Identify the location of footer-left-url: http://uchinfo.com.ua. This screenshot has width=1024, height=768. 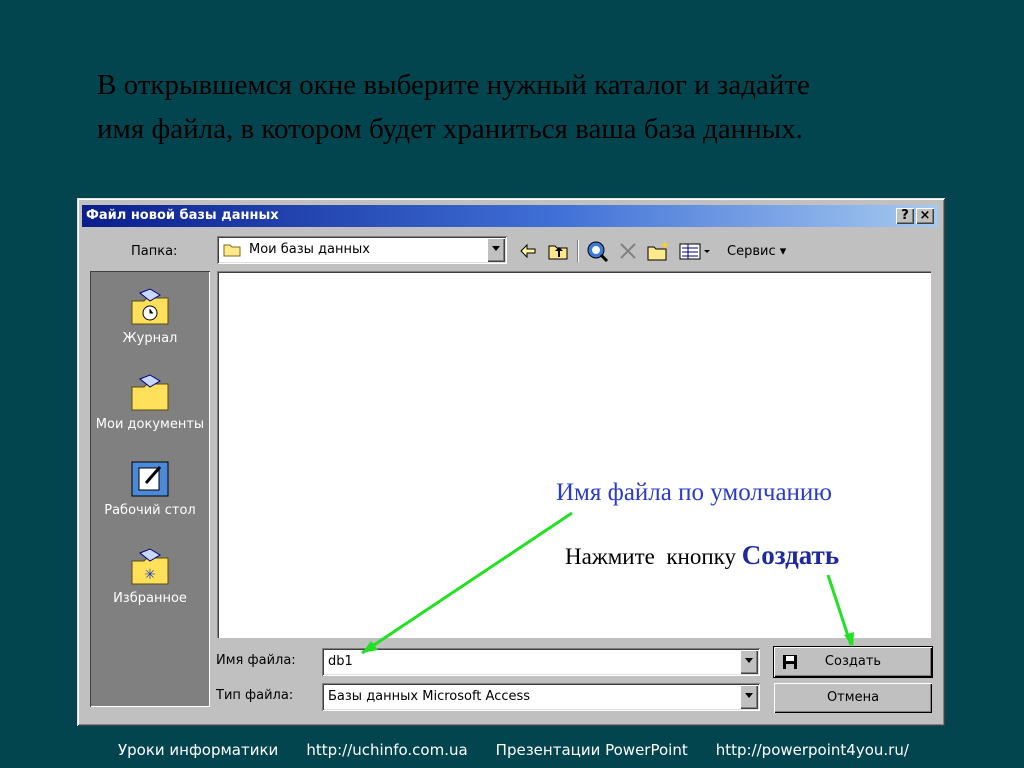
(386, 750).